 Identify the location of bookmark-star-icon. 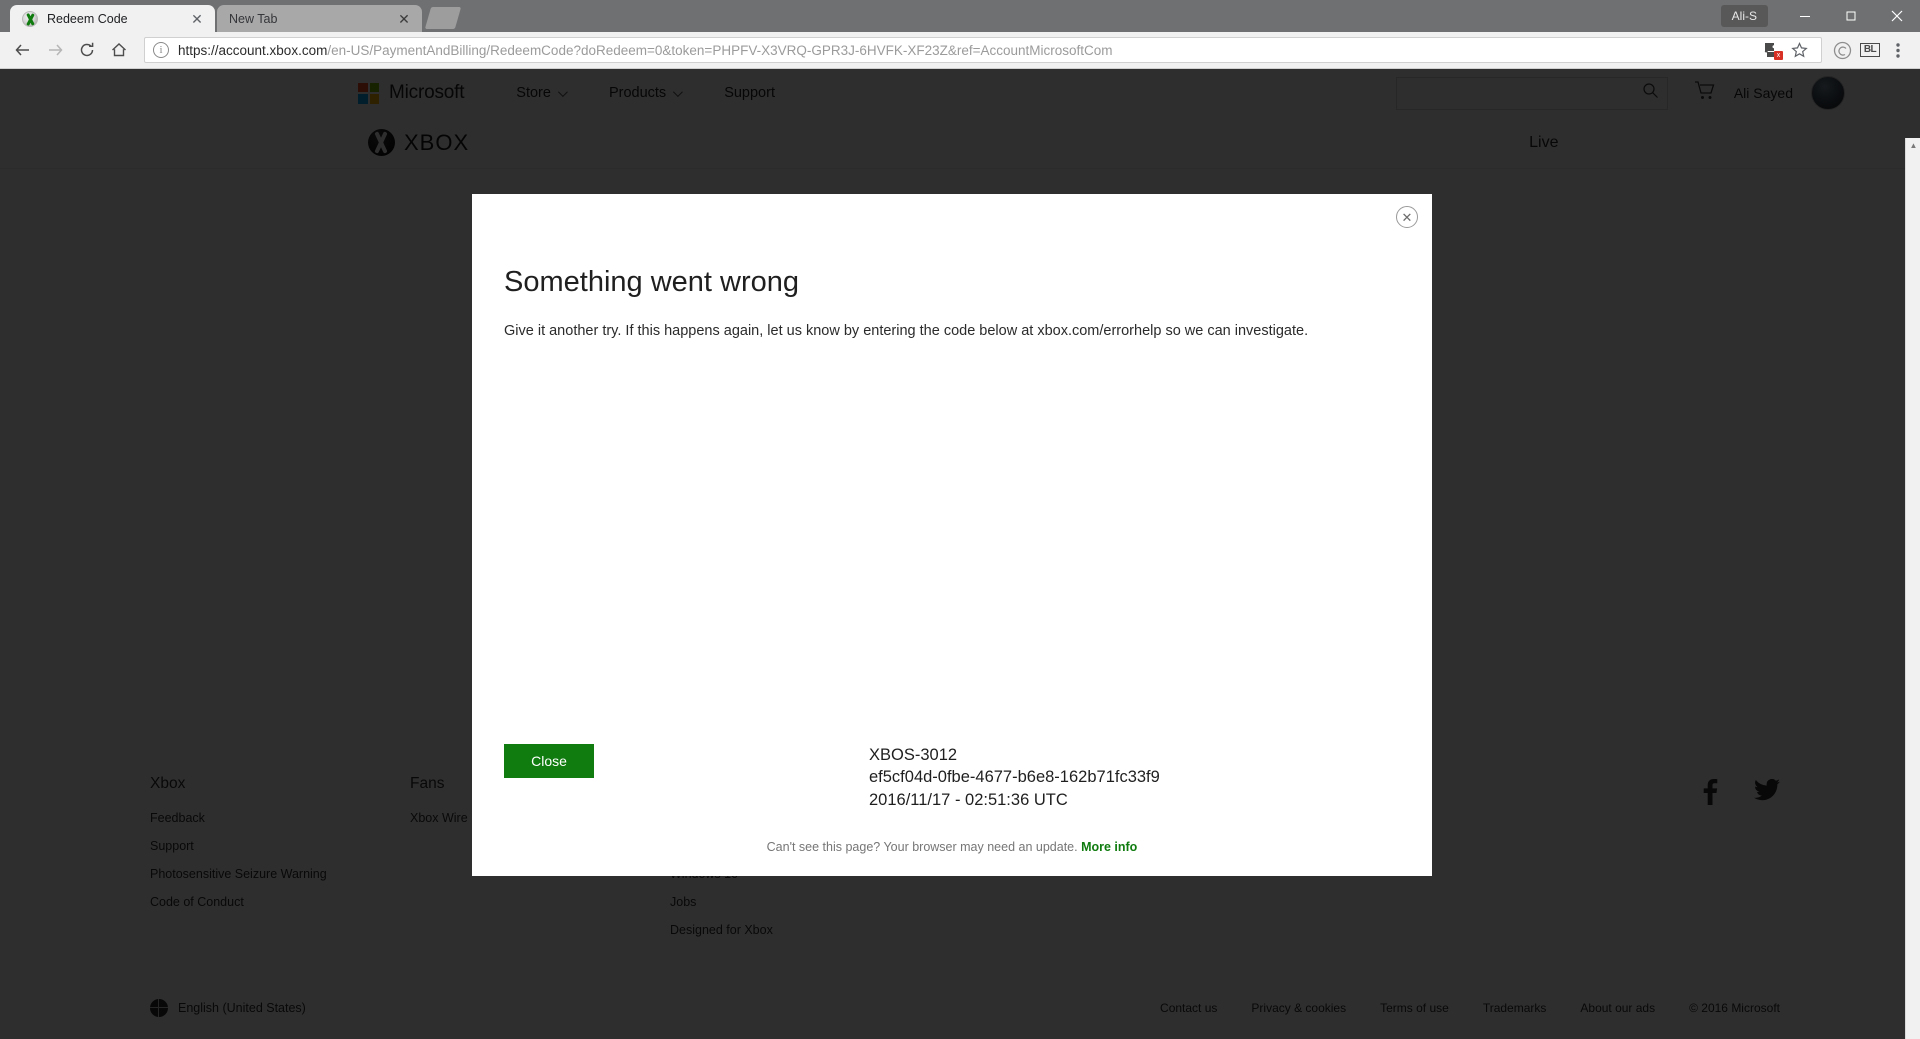
(1799, 50).